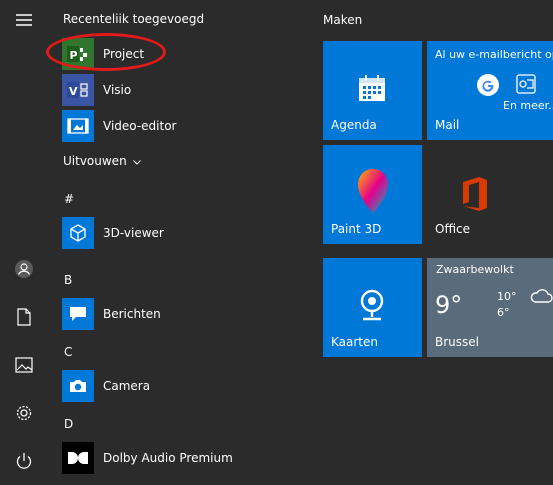 This screenshot has height=485, width=553. What do you see at coordinates (136, 161) in the screenshot?
I see `chevron-down-icon` at bounding box center [136, 161].